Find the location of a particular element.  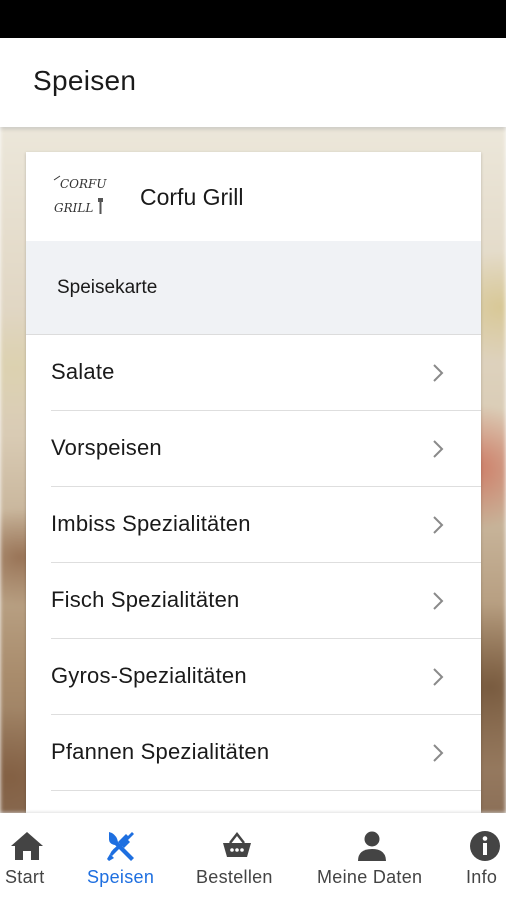

nav-bestellen: Bestellen is located at coordinates (237, 856).